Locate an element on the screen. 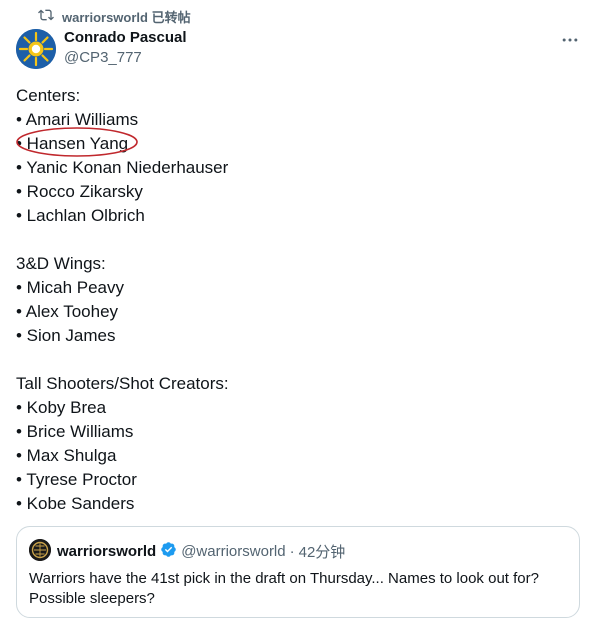  quoted-author-handle: @warriorsworld is located at coordinates (233, 551).